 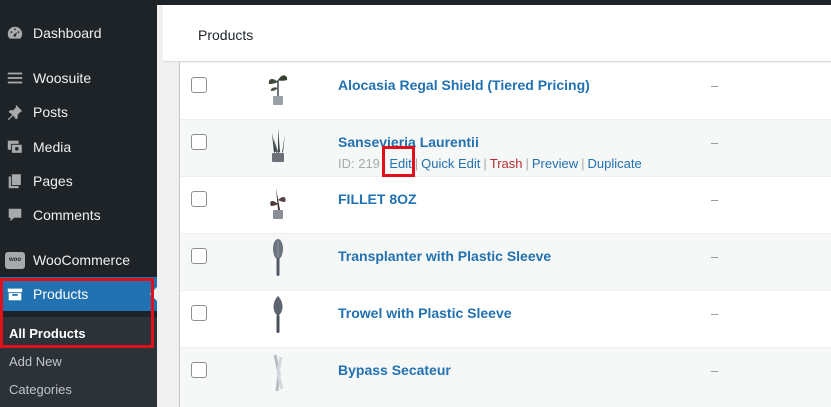 I want to click on product-name-link: FILLET 8OZ, so click(x=377, y=199).